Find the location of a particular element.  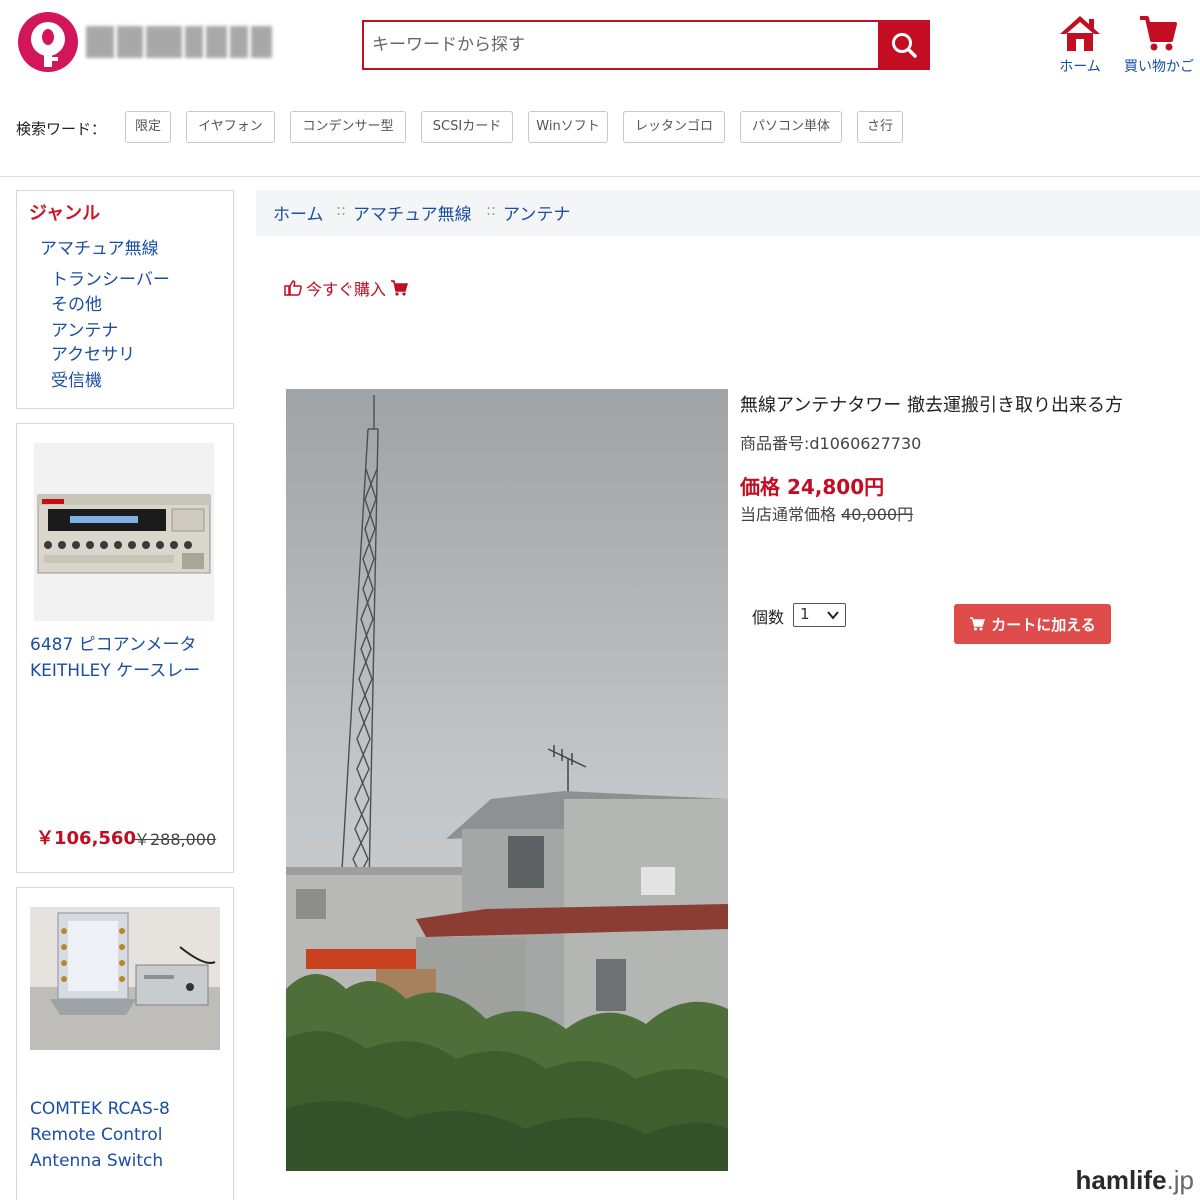

pointing-hand-icon is located at coordinates (293, 288).